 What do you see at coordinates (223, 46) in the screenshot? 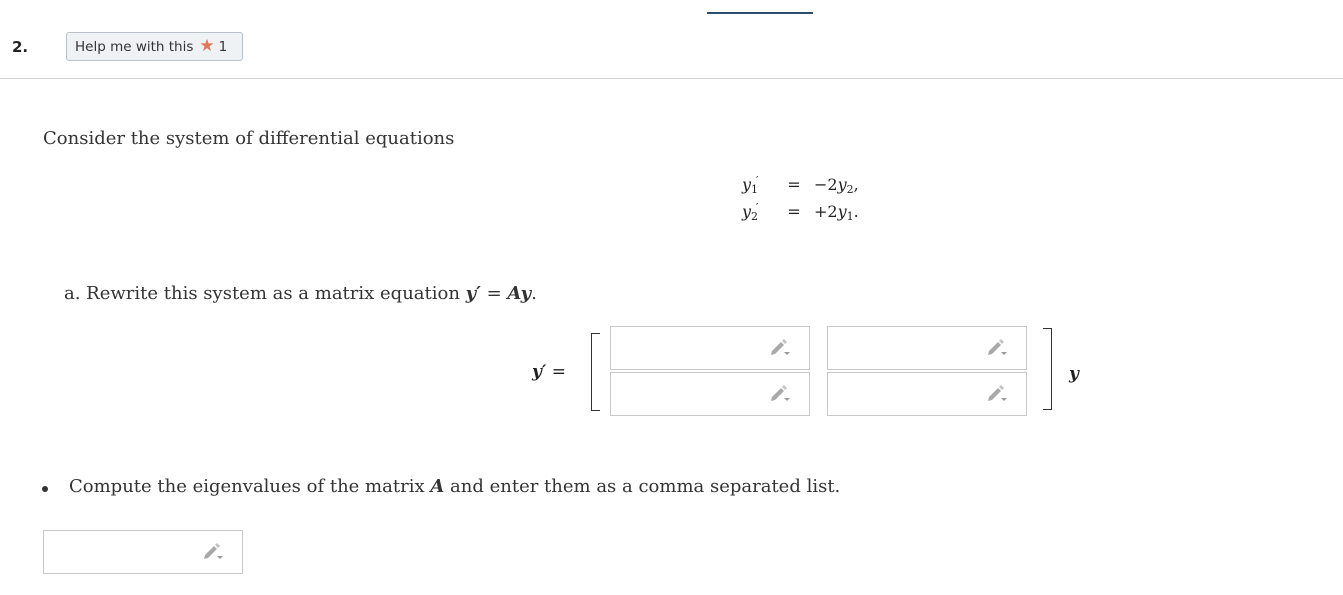
I see `help-count: 1` at bounding box center [223, 46].